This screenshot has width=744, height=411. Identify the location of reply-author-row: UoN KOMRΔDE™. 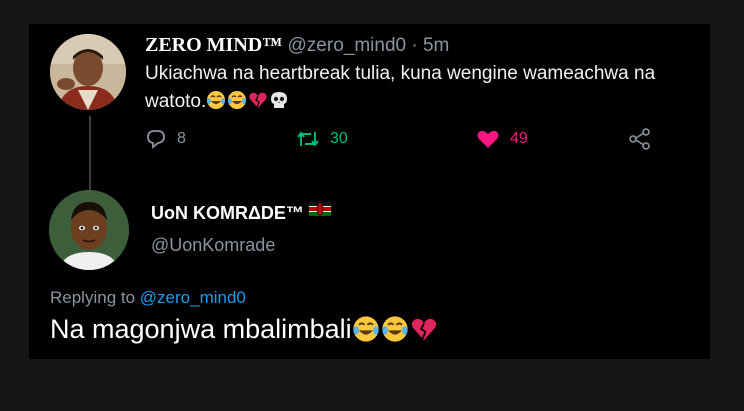
(241, 213).